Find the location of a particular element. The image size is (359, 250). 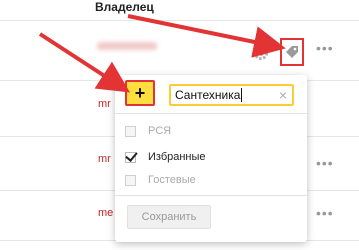

arrow-to-plus is located at coordinates (84, 62).